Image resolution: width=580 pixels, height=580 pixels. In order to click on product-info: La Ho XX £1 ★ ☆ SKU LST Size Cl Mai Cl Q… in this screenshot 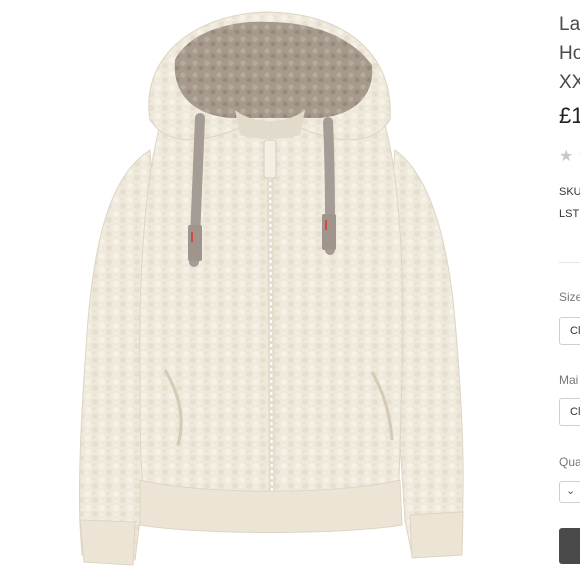, I will do `click(569, 290)`.